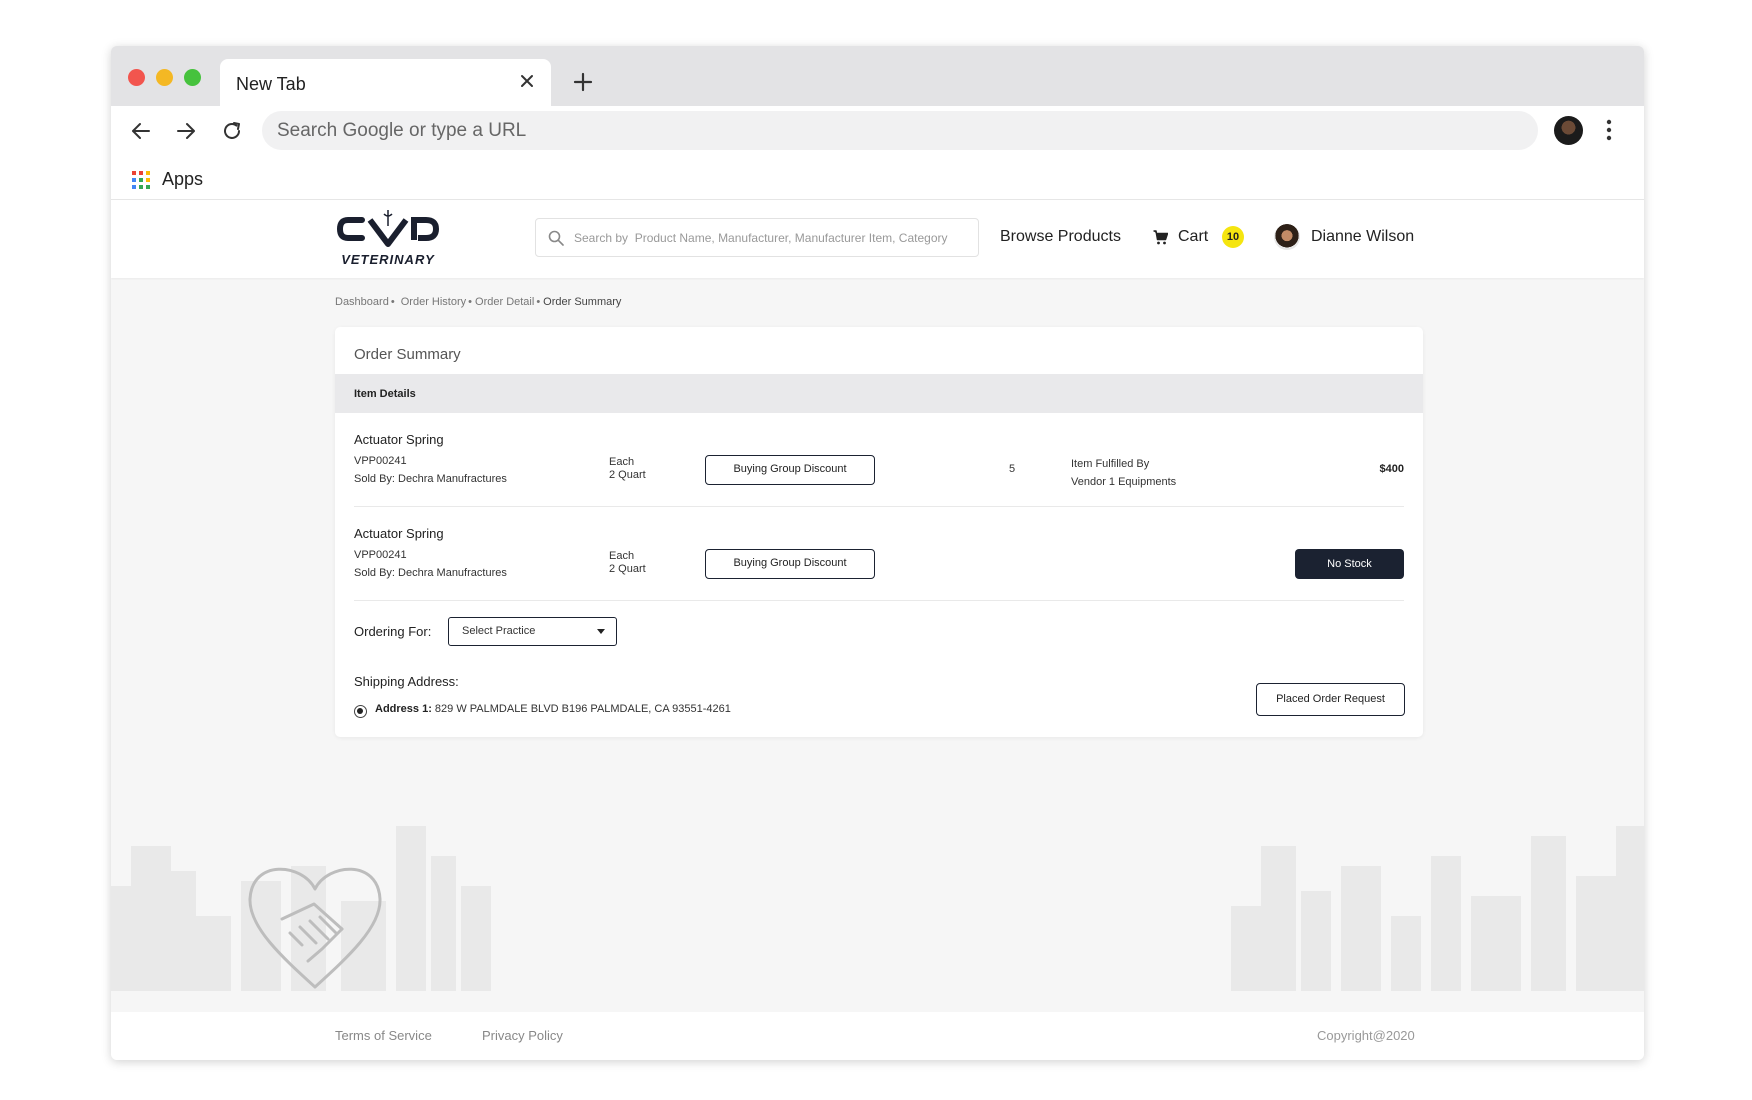 This screenshot has width=1752, height=1100. What do you see at coordinates (136, 77) in the screenshot?
I see `window-close-control` at bounding box center [136, 77].